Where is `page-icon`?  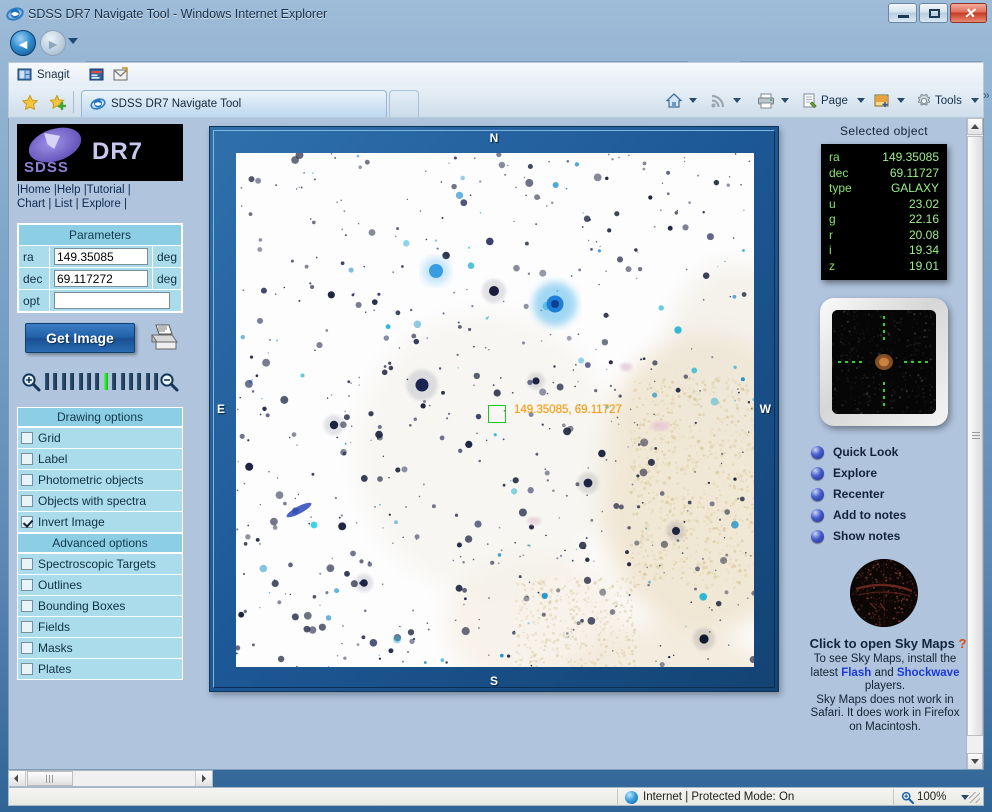 page-icon is located at coordinates (810, 101).